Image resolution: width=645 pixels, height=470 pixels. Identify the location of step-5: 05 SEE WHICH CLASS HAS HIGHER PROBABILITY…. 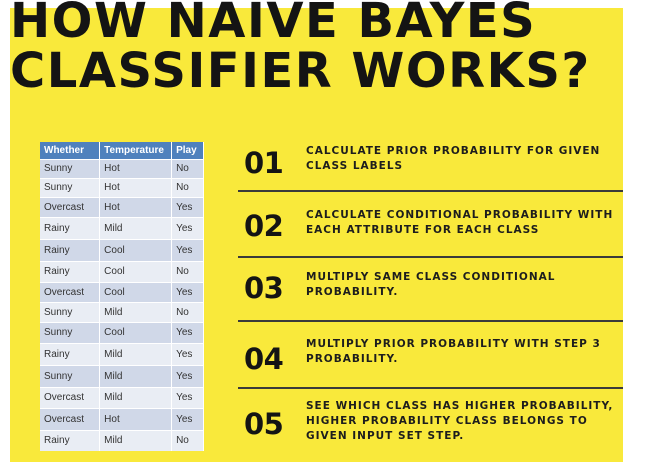
(430, 425).